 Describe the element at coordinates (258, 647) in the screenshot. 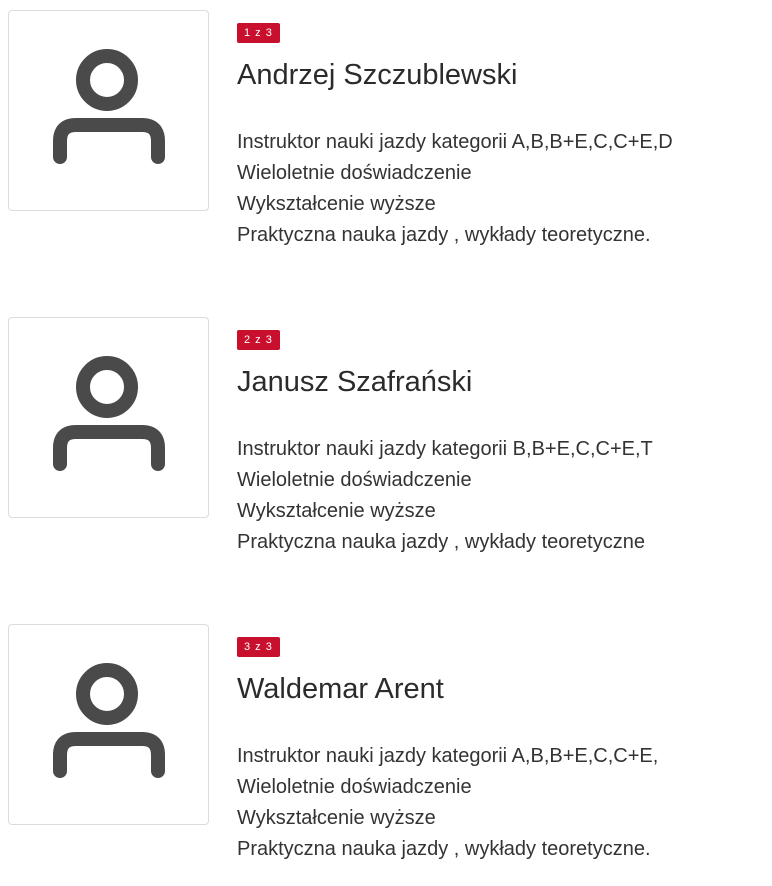

I see `slide-counter-badge: 3 z 3` at that location.